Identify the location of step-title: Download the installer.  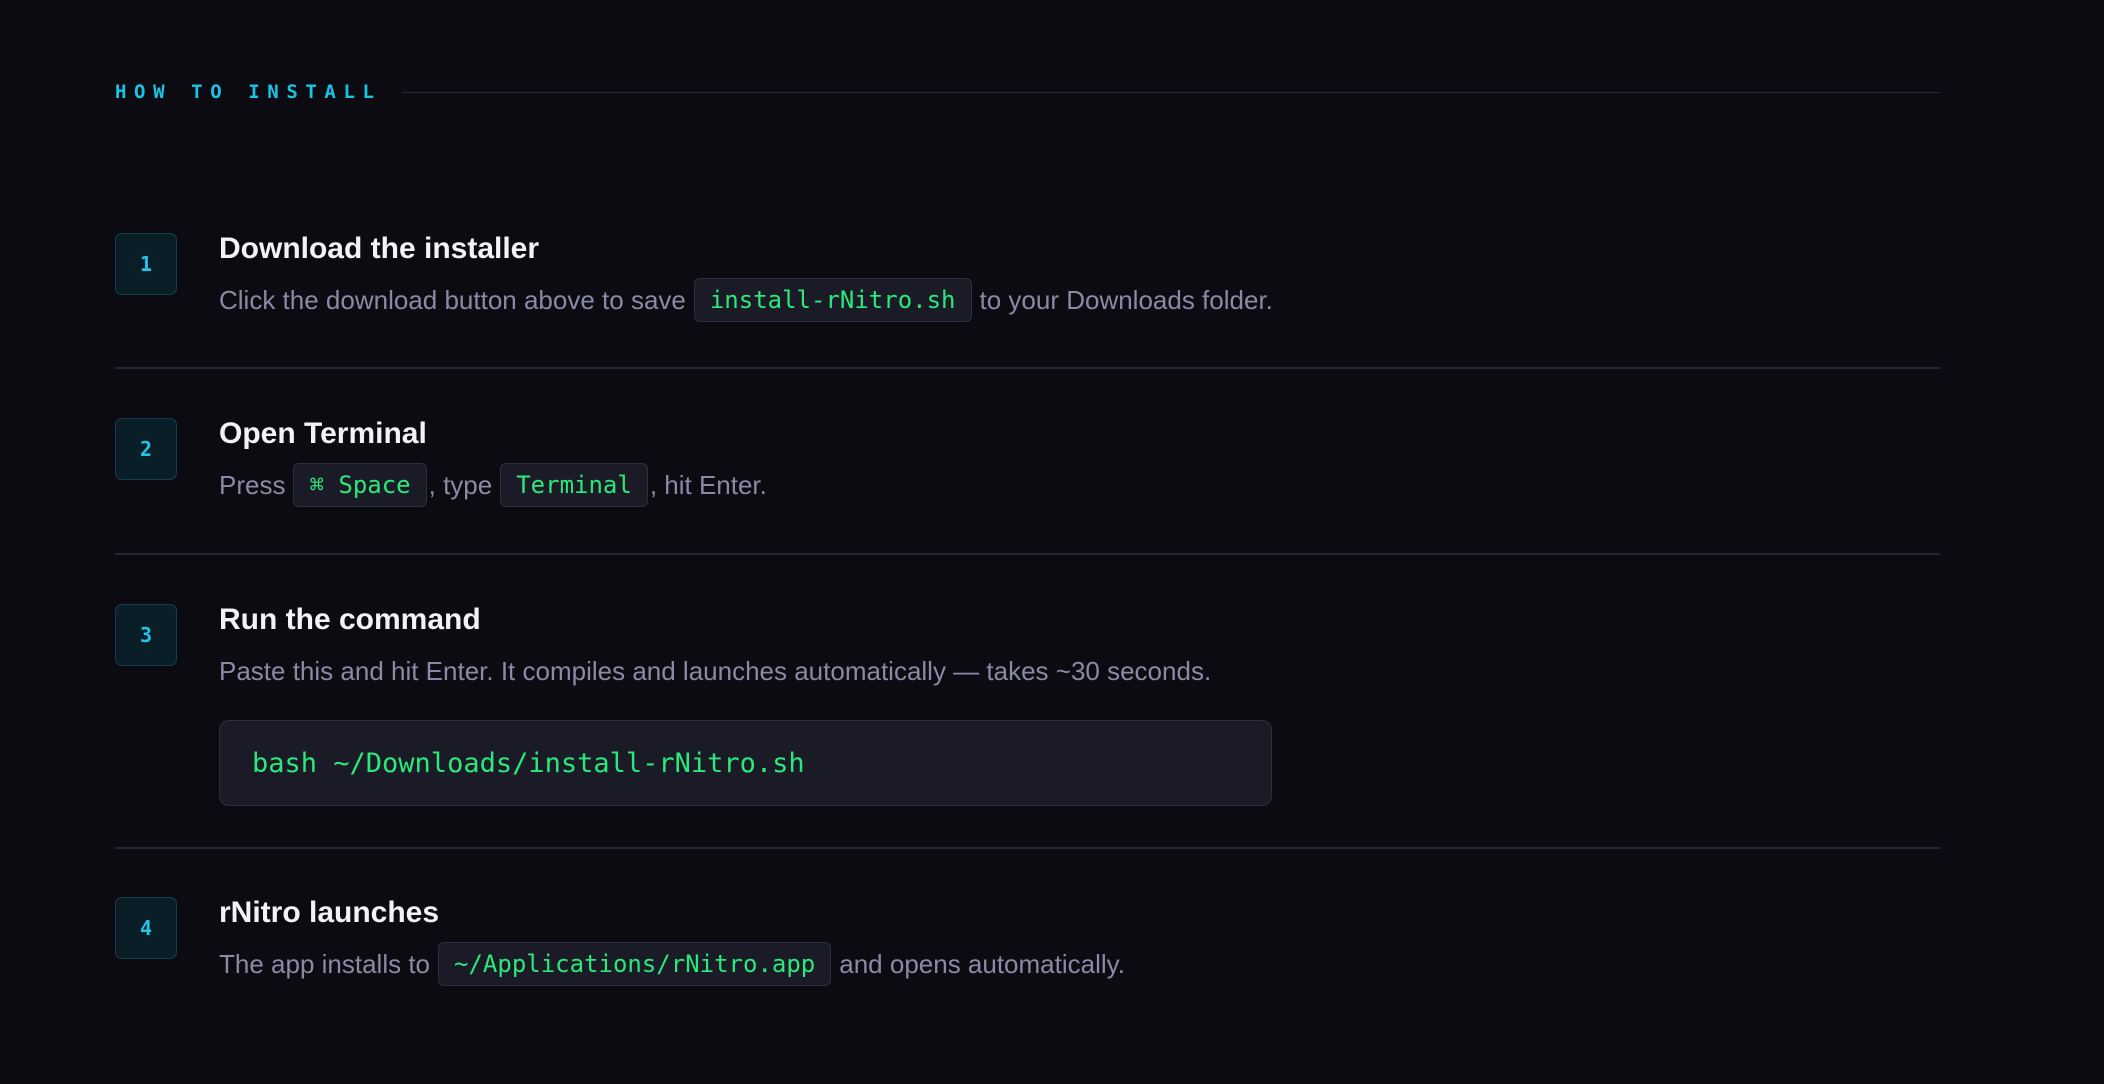
(379, 248).